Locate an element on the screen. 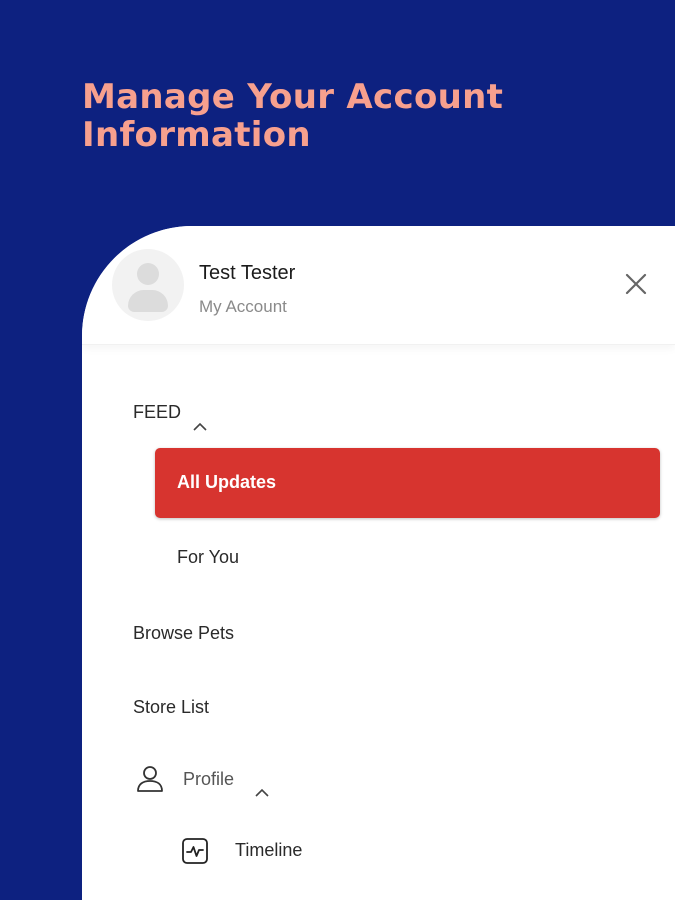 This screenshot has height=900, width=675. user-name: Test Tester is located at coordinates (247, 273).